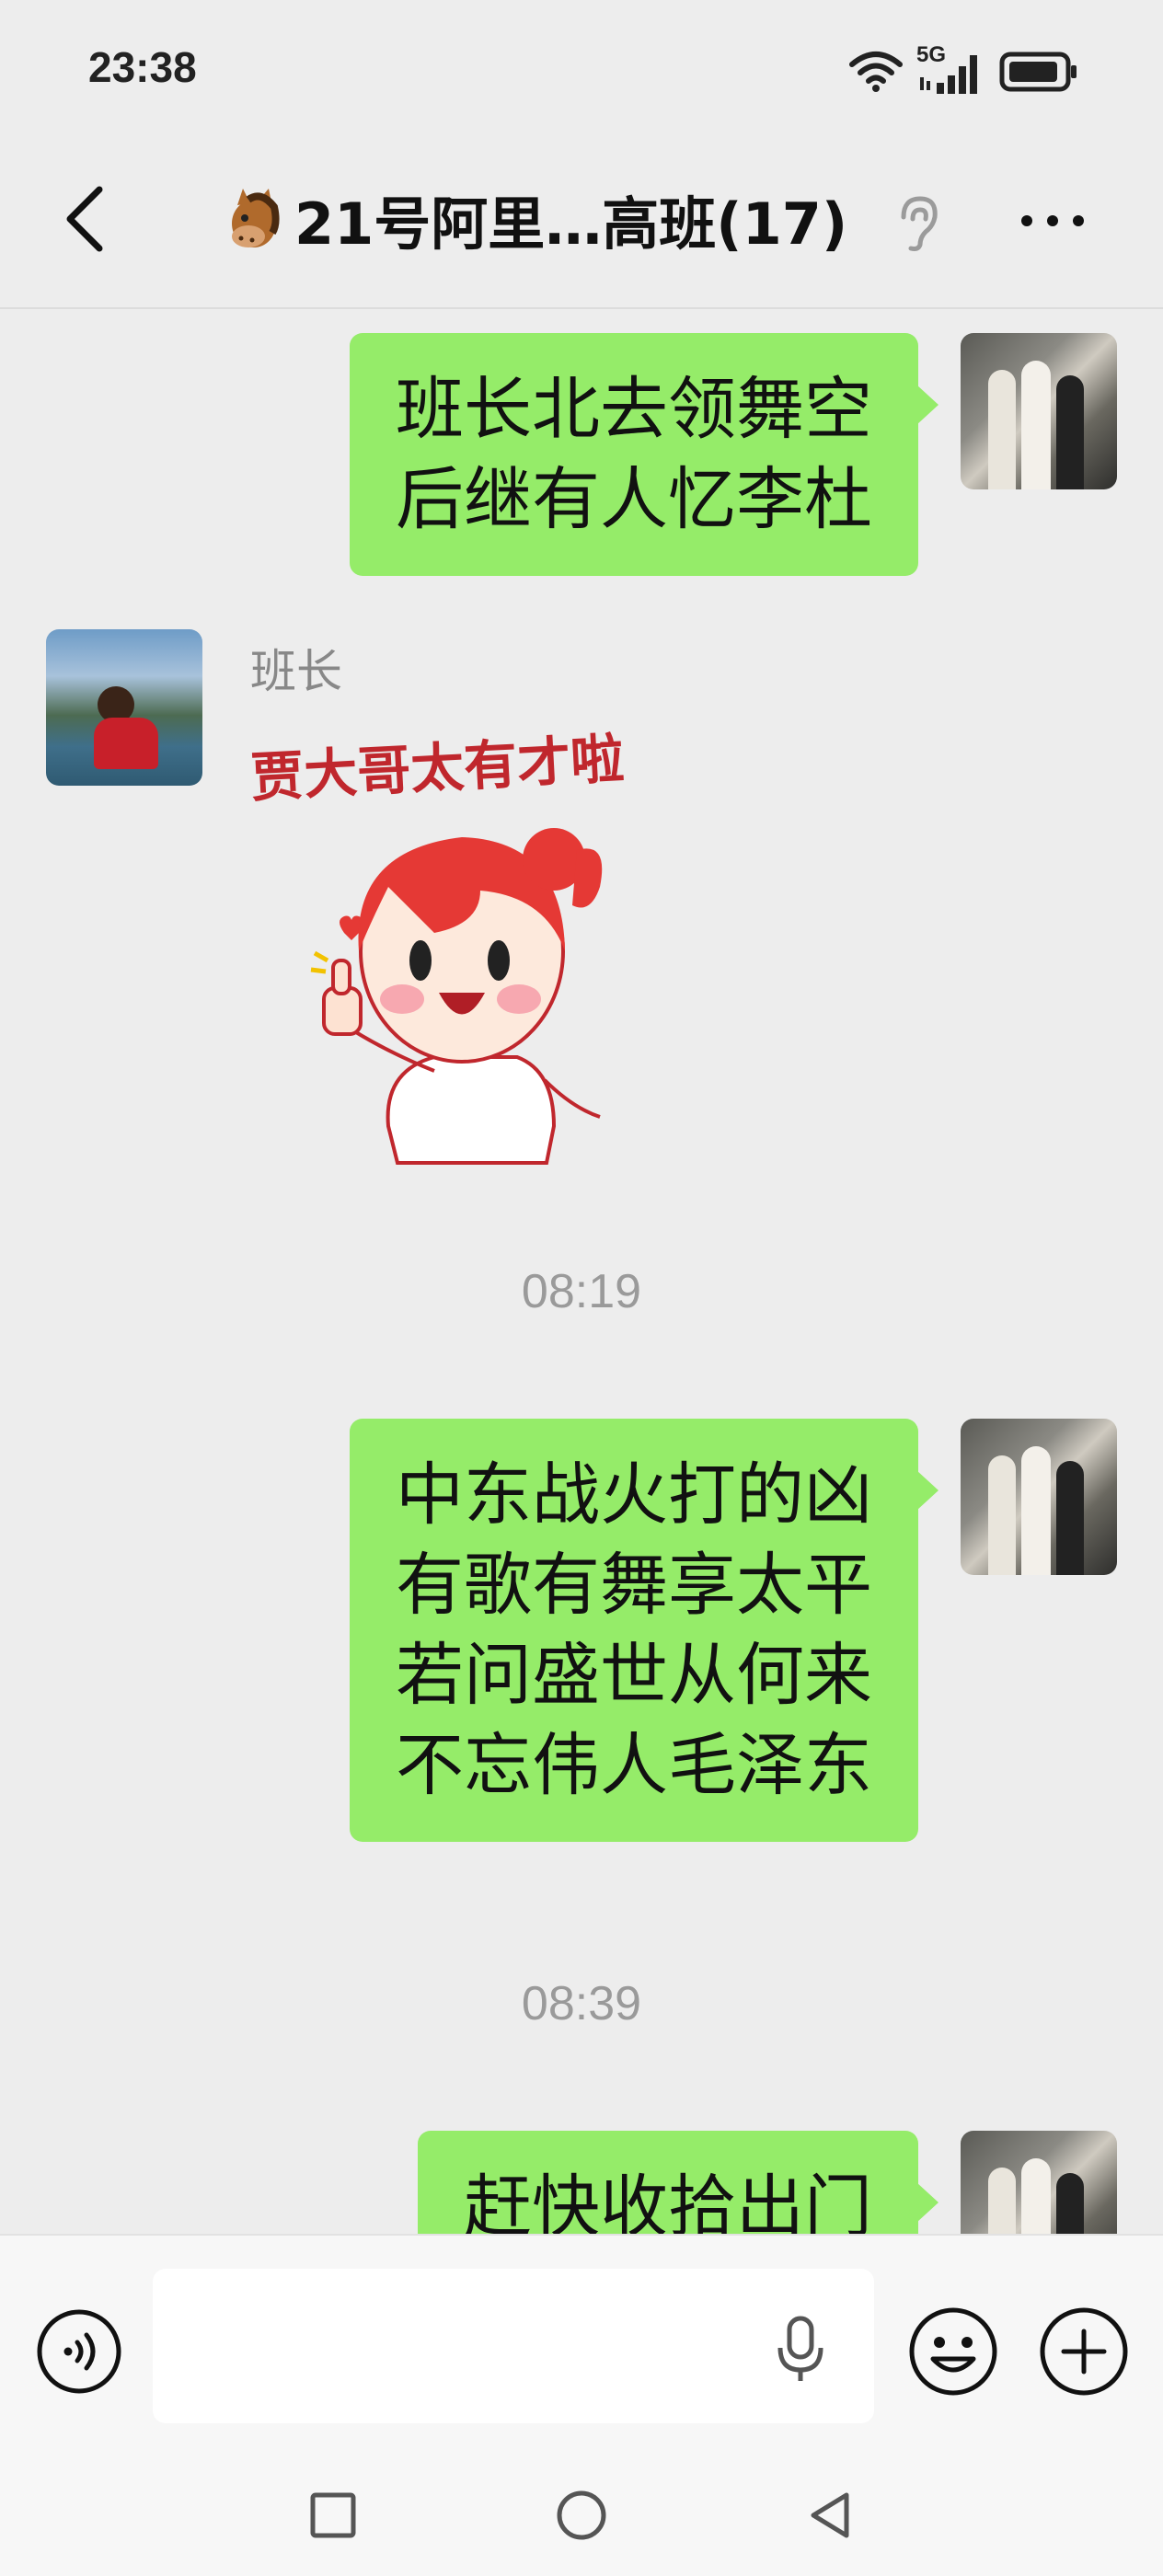 The height and width of the screenshot is (2576, 1163). I want to click on battery-icon, so click(1038, 72).